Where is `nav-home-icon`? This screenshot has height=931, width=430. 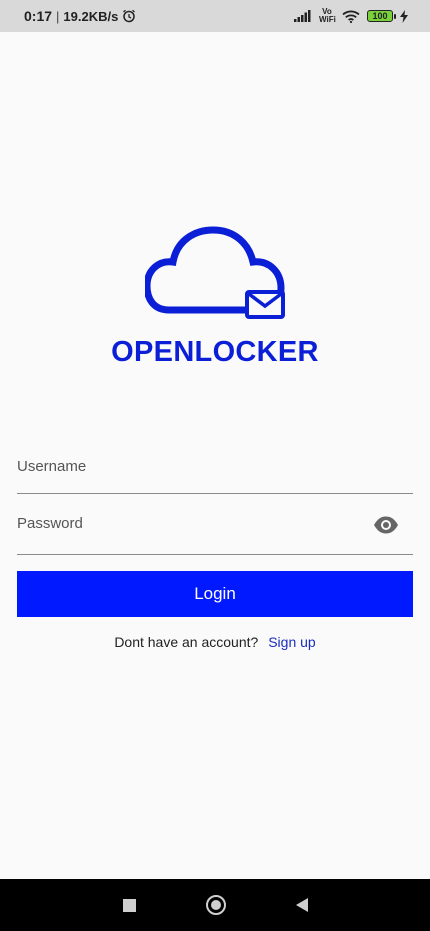 nav-home-icon is located at coordinates (215, 905).